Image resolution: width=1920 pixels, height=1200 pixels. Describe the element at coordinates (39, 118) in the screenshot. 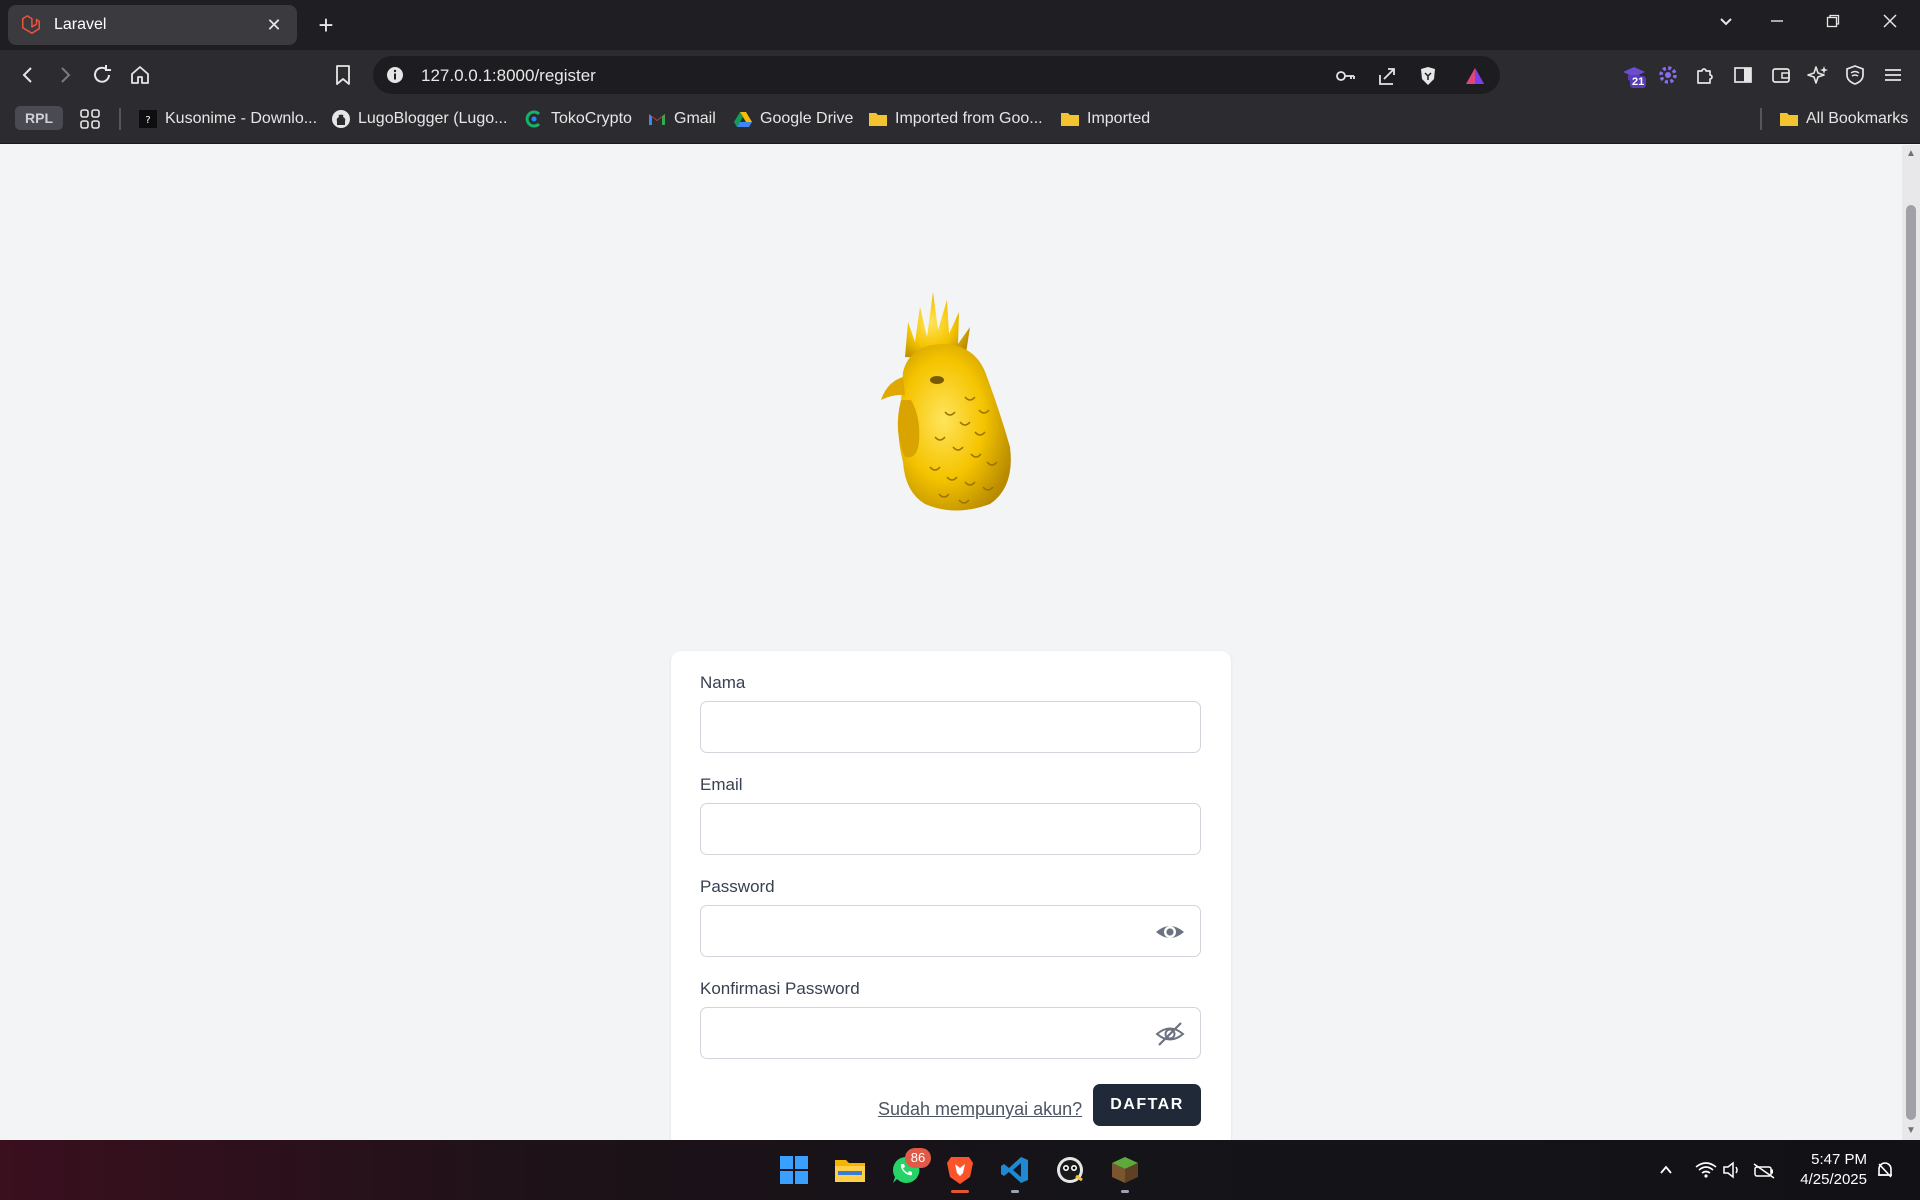

I see `profile-badge: RPL` at that location.